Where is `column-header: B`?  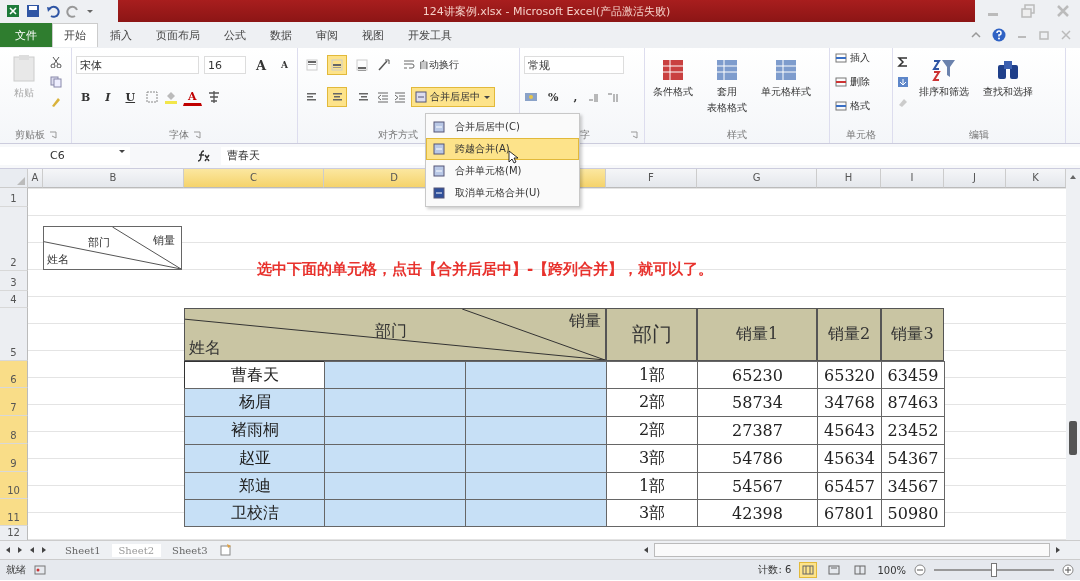 column-header: B is located at coordinates (113, 178).